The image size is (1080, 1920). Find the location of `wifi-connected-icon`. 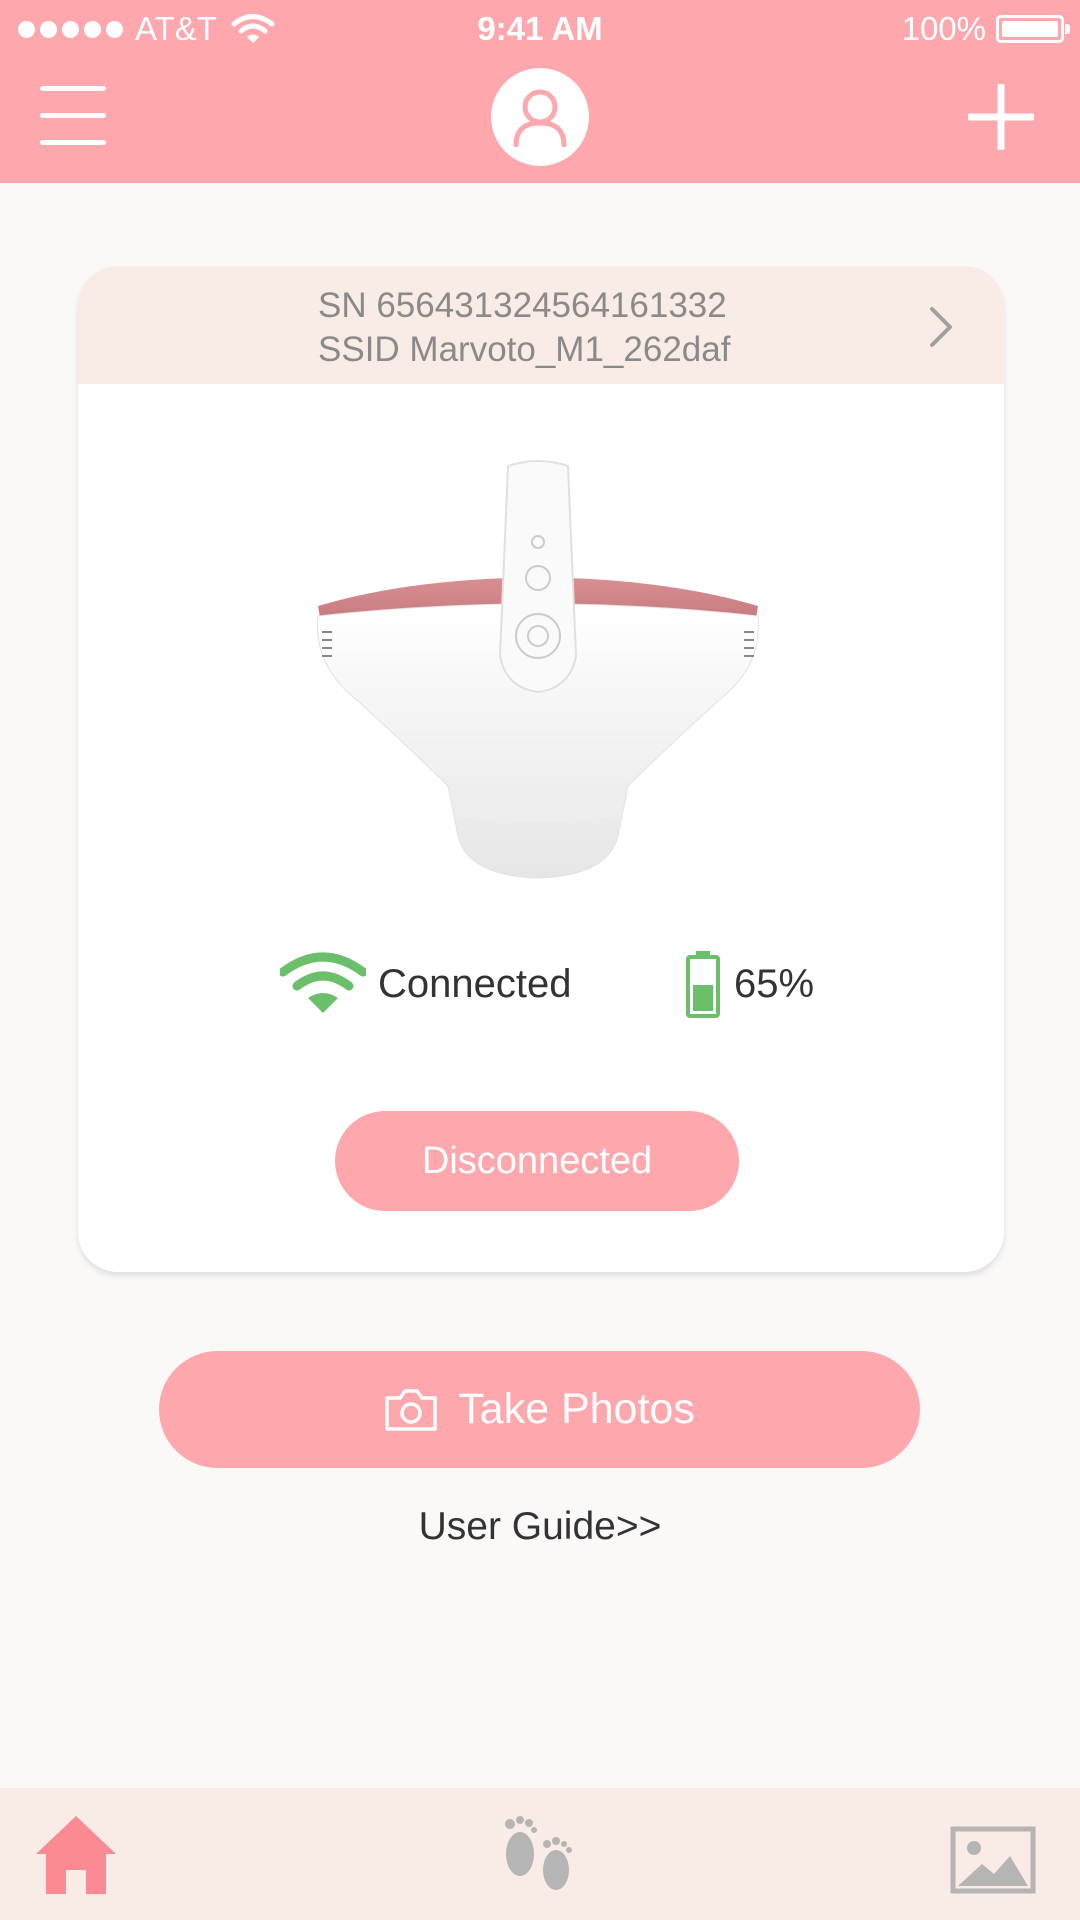

wifi-connected-icon is located at coordinates (323, 982).